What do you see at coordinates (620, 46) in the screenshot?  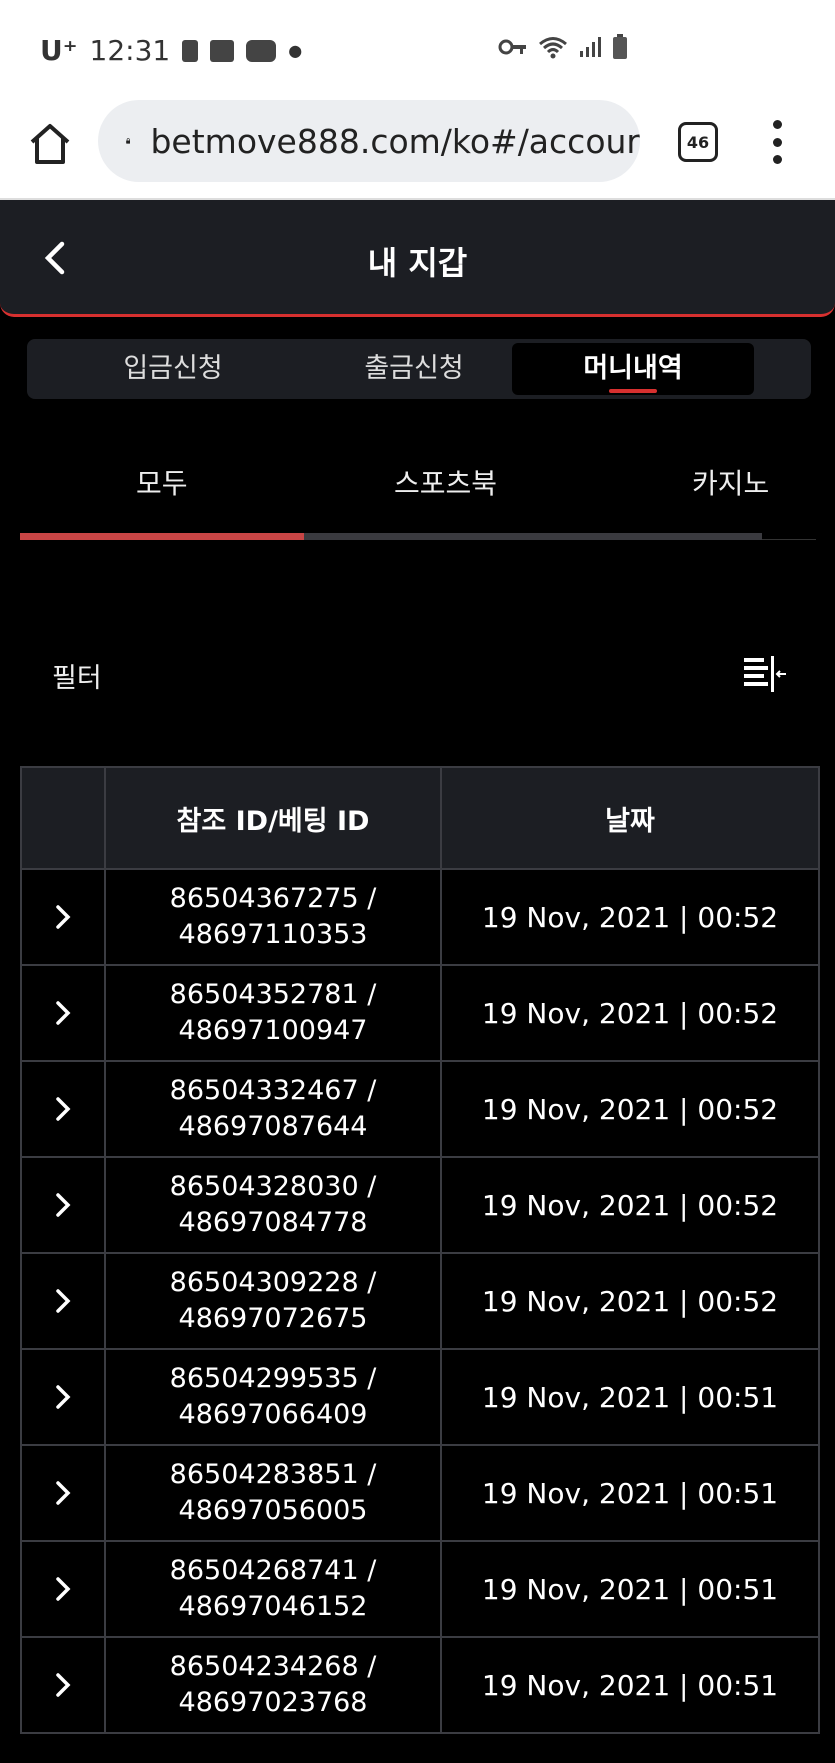 I see `battery-icon` at bounding box center [620, 46].